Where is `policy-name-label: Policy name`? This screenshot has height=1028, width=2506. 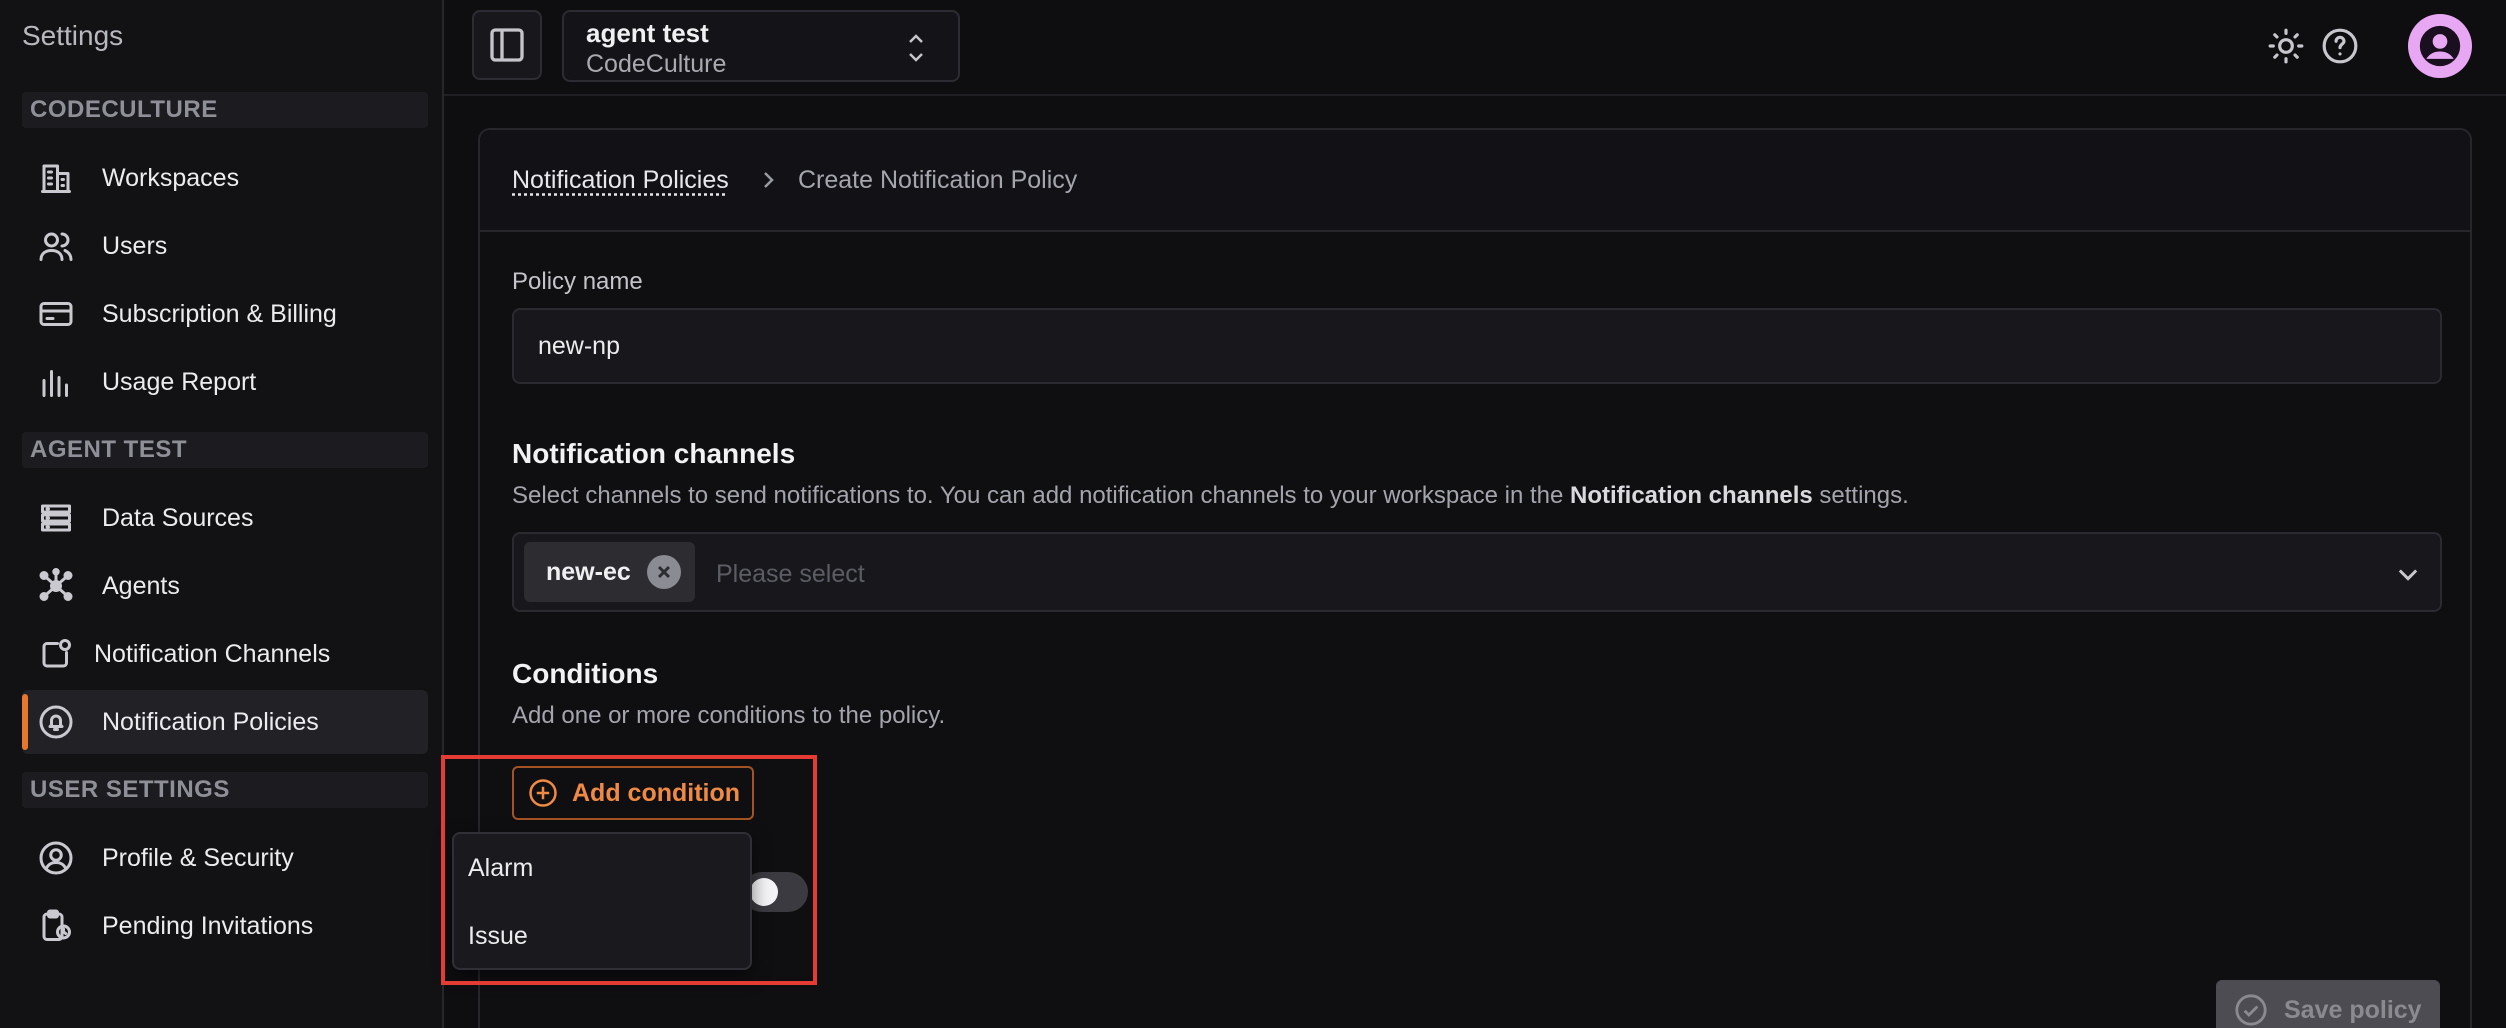 policy-name-label: Policy name is located at coordinates (577, 281).